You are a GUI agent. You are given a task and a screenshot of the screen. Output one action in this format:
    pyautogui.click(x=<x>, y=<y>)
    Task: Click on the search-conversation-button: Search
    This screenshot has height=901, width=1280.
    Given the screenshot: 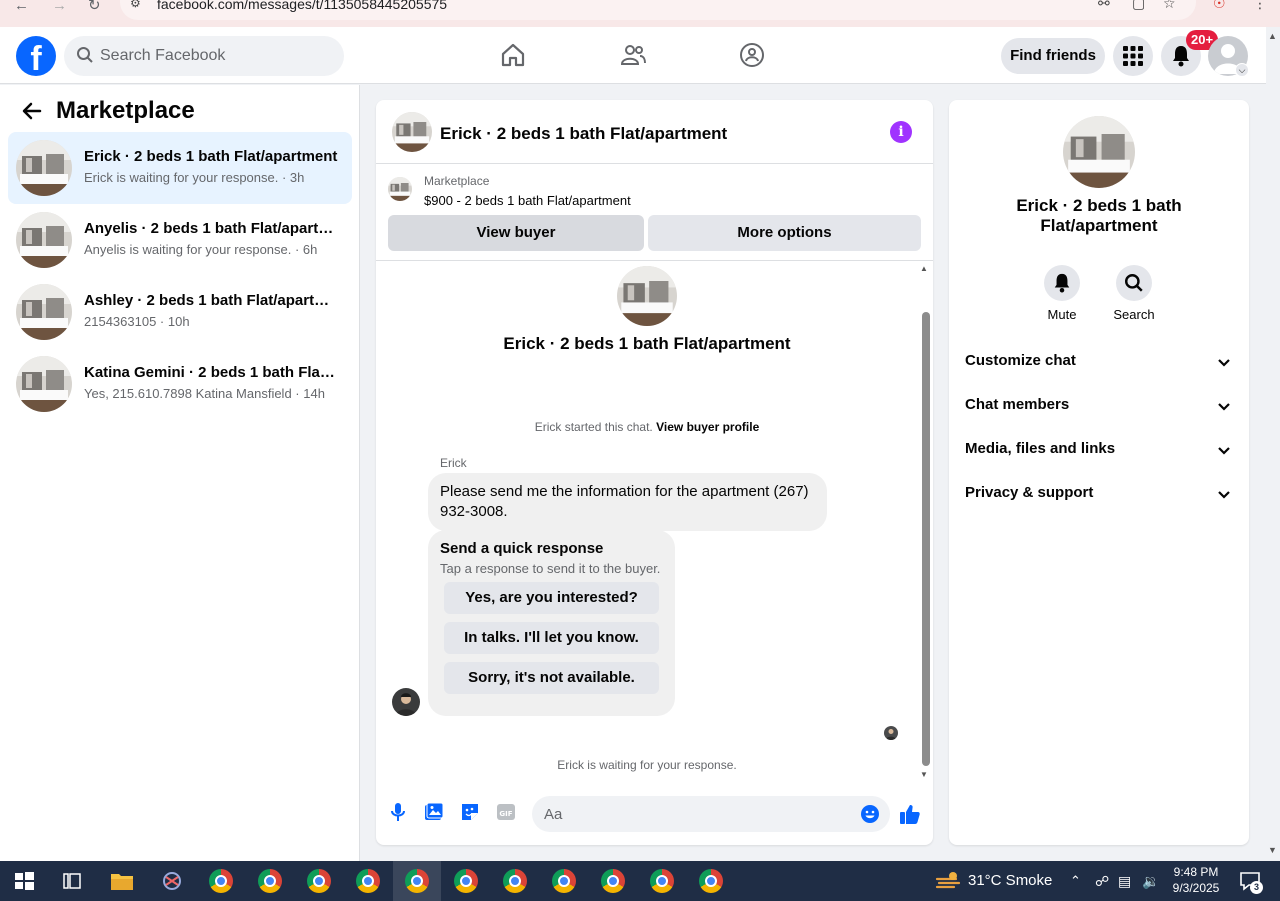 What is the action you would take?
    pyautogui.click(x=1134, y=293)
    